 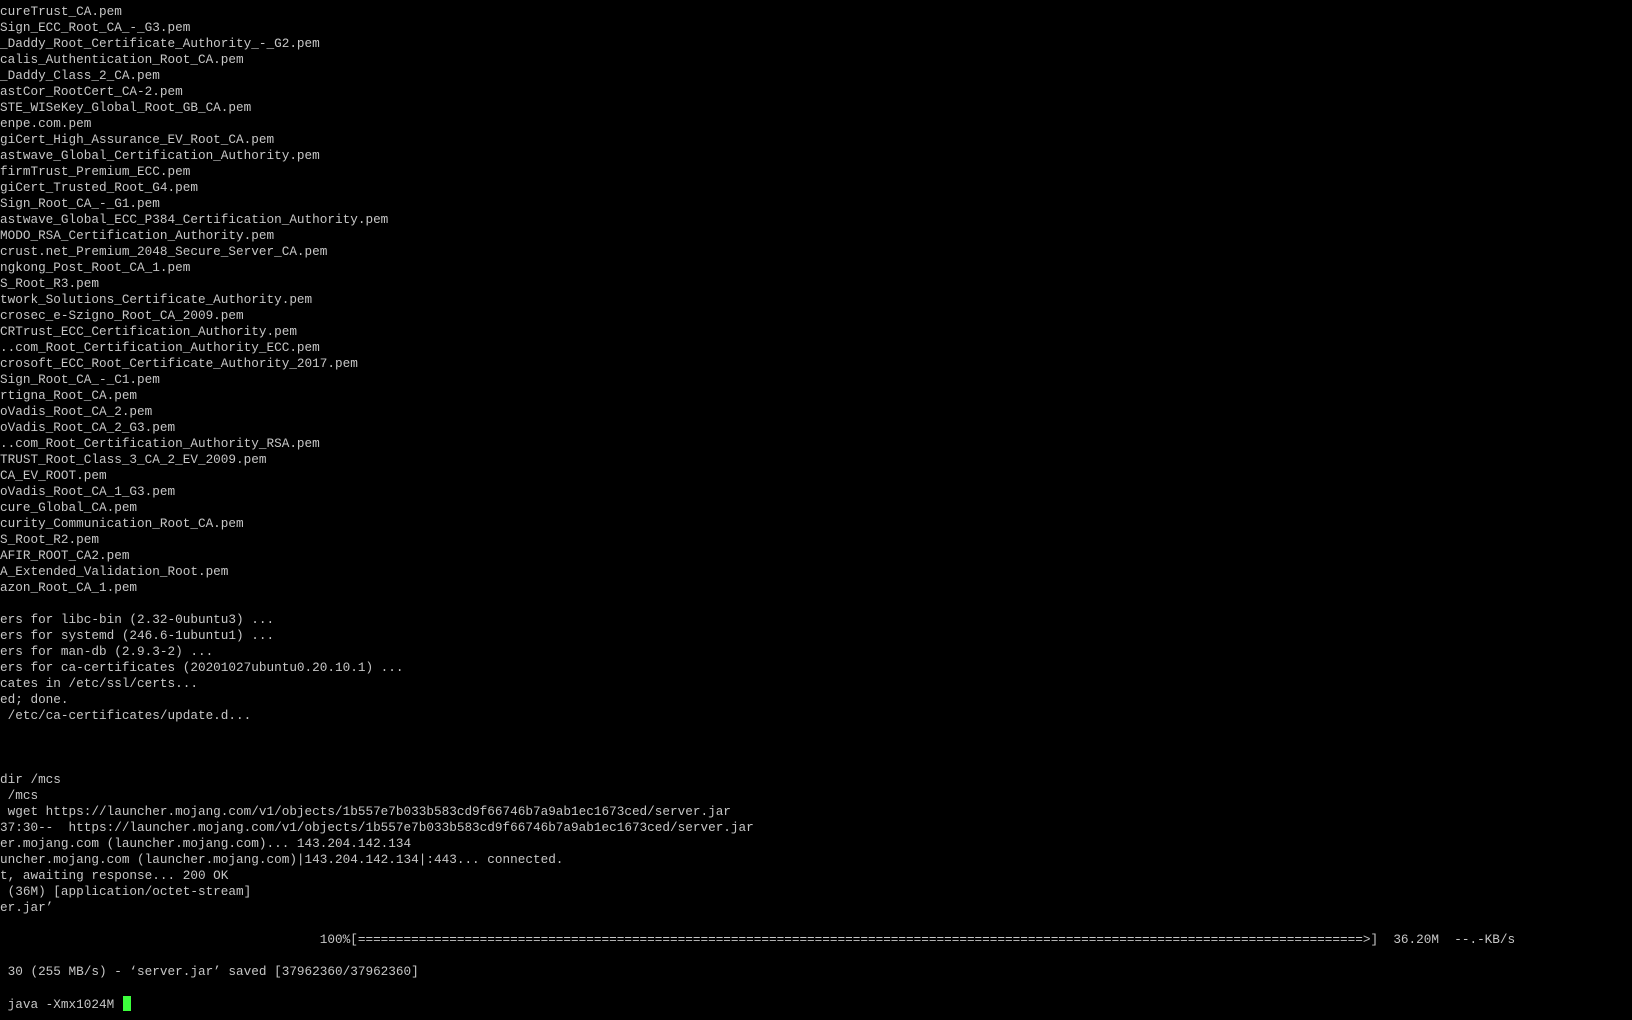 I want to click on output-line: S_Root_R2.pem, so click(x=49, y=539).